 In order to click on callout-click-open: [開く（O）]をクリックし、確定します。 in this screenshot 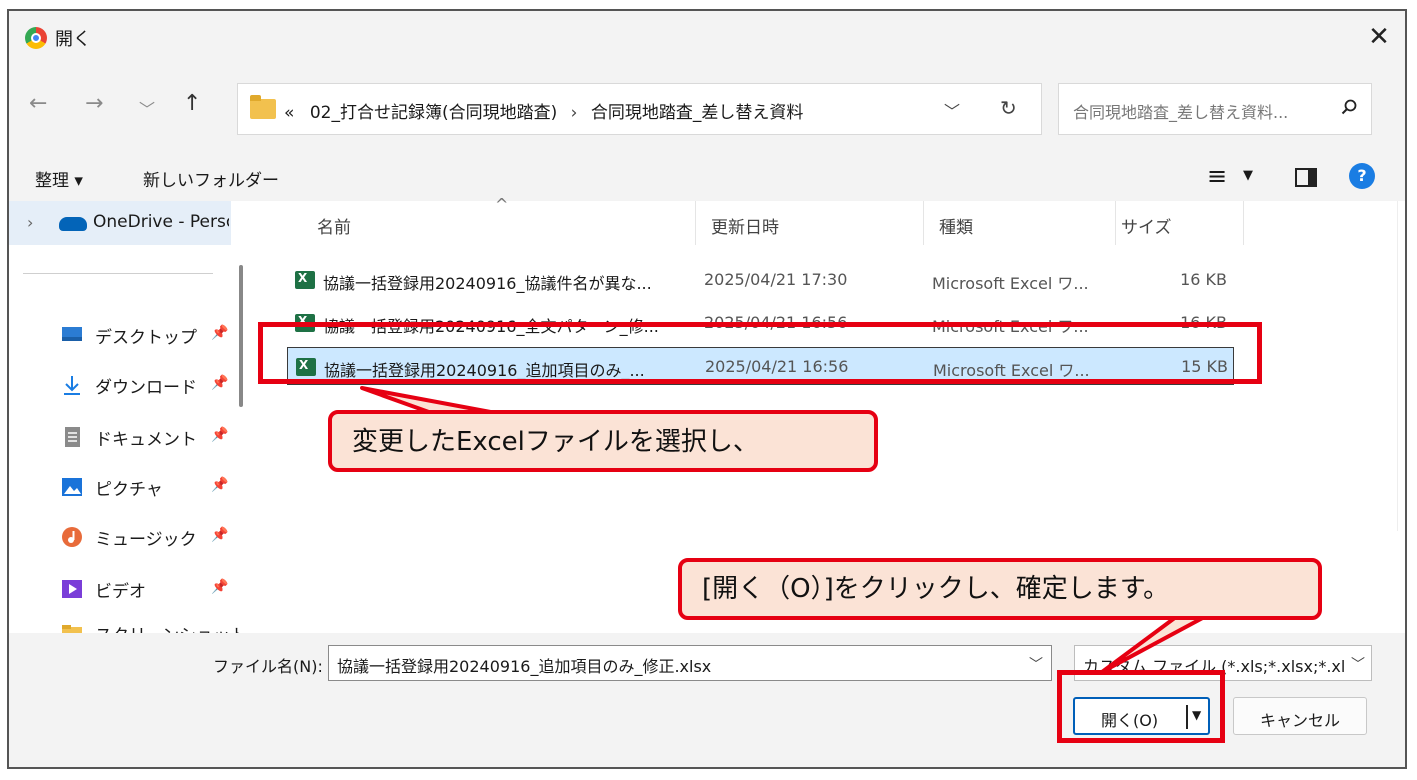, I will do `click(1000, 589)`.